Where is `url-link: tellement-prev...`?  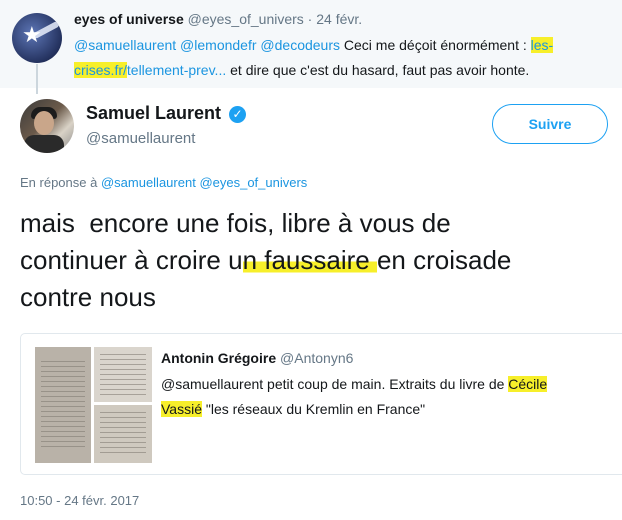 url-link: tellement-prev... is located at coordinates (176, 70).